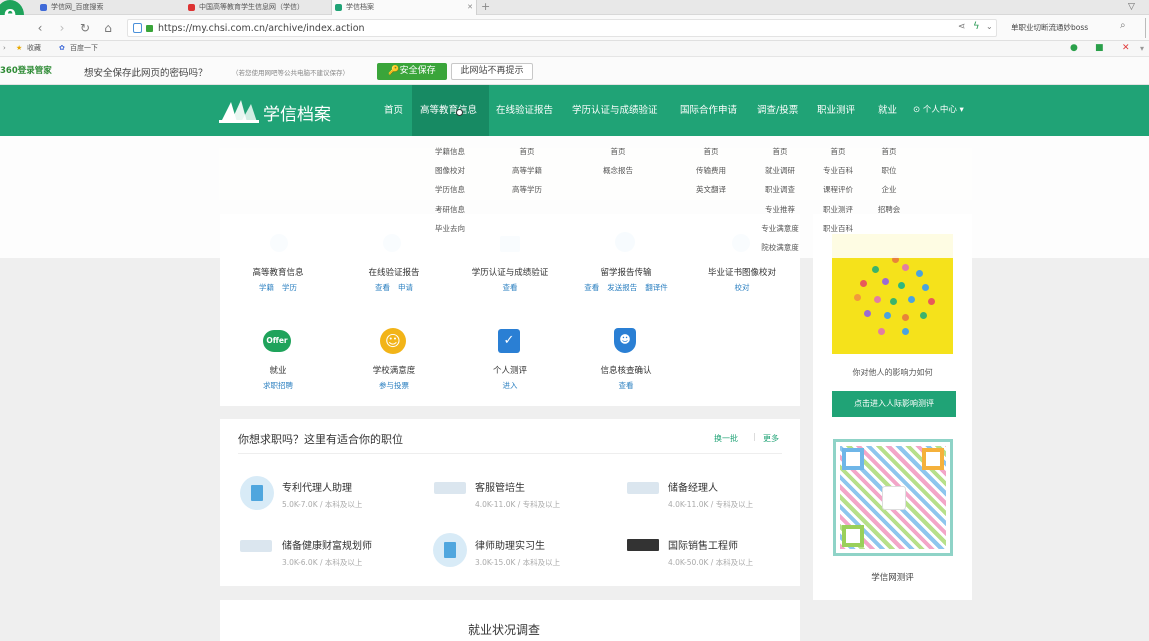 This screenshot has width=1149, height=641. I want to click on dropdown-col-online-report: 首页 高等学籍 高等学历, so click(527, 171).